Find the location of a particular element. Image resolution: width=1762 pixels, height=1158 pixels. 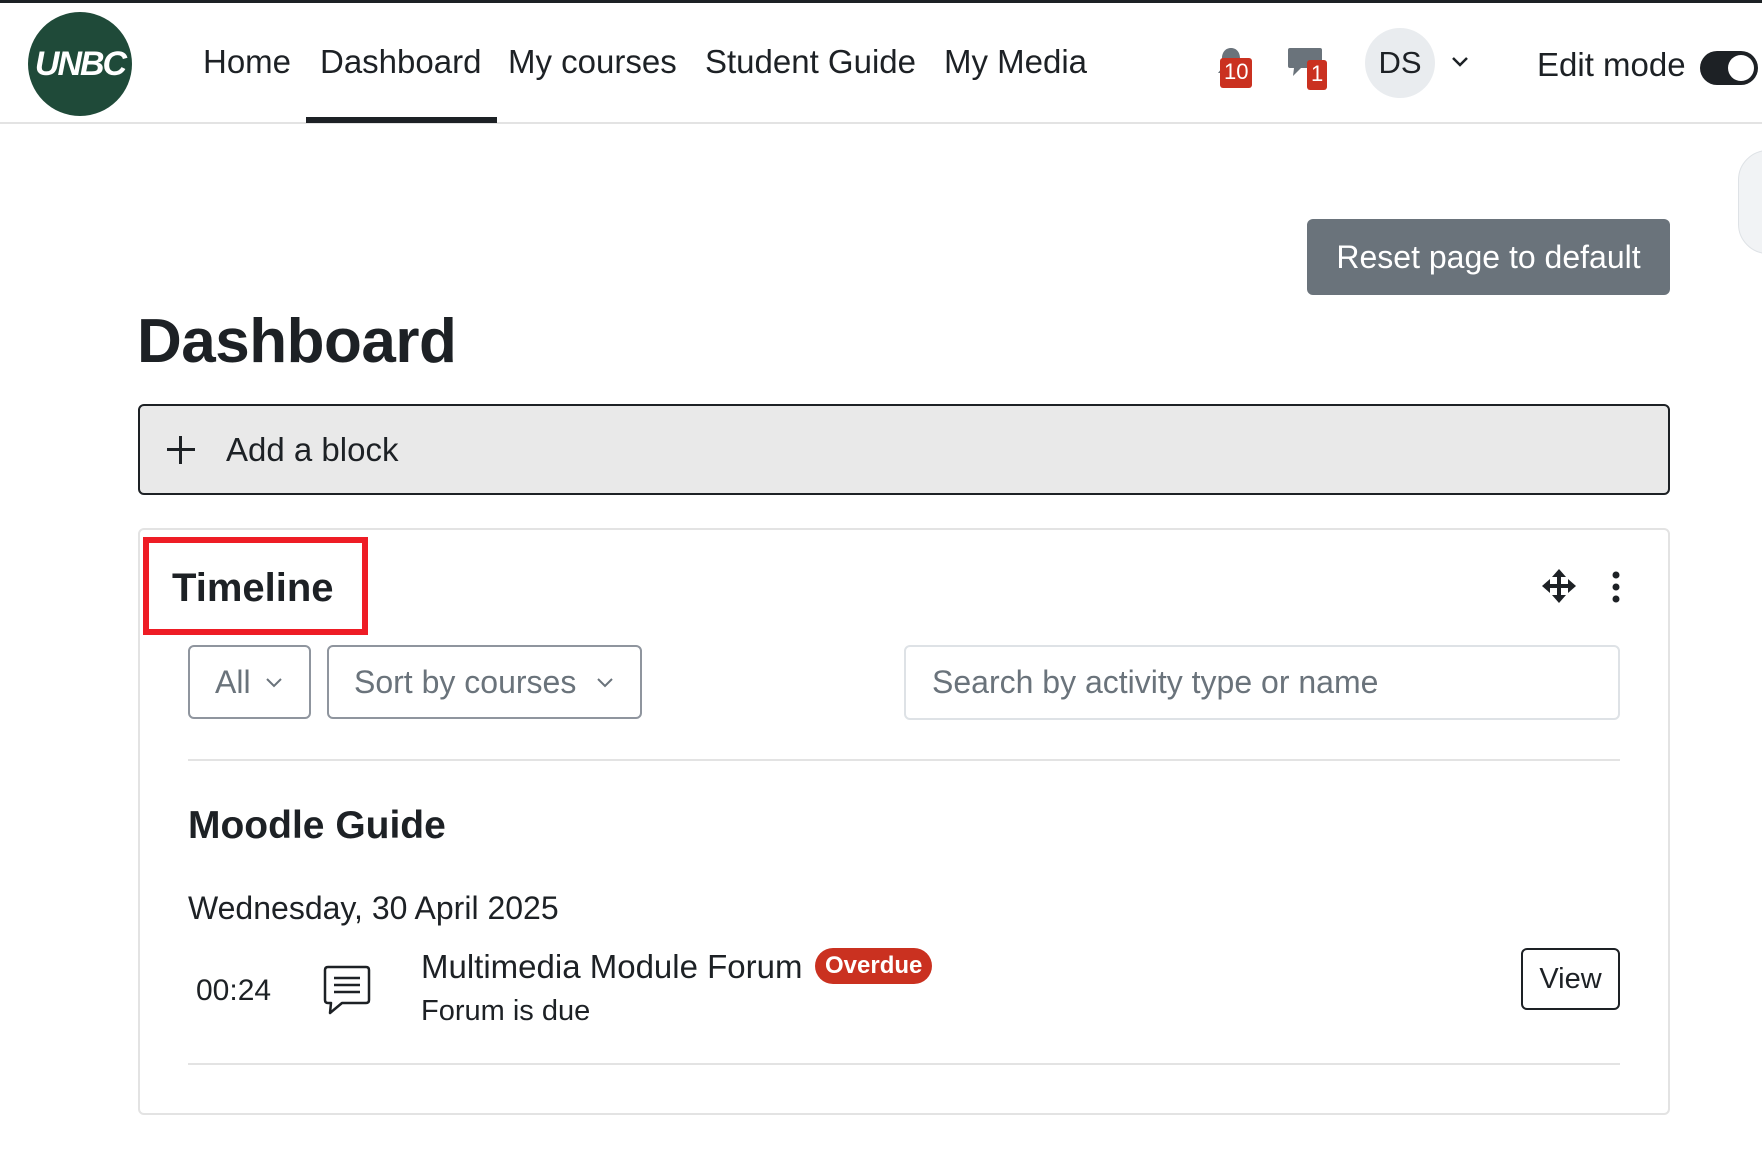

notifications-count-badge: 10 is located at coordinates (1236, 73).